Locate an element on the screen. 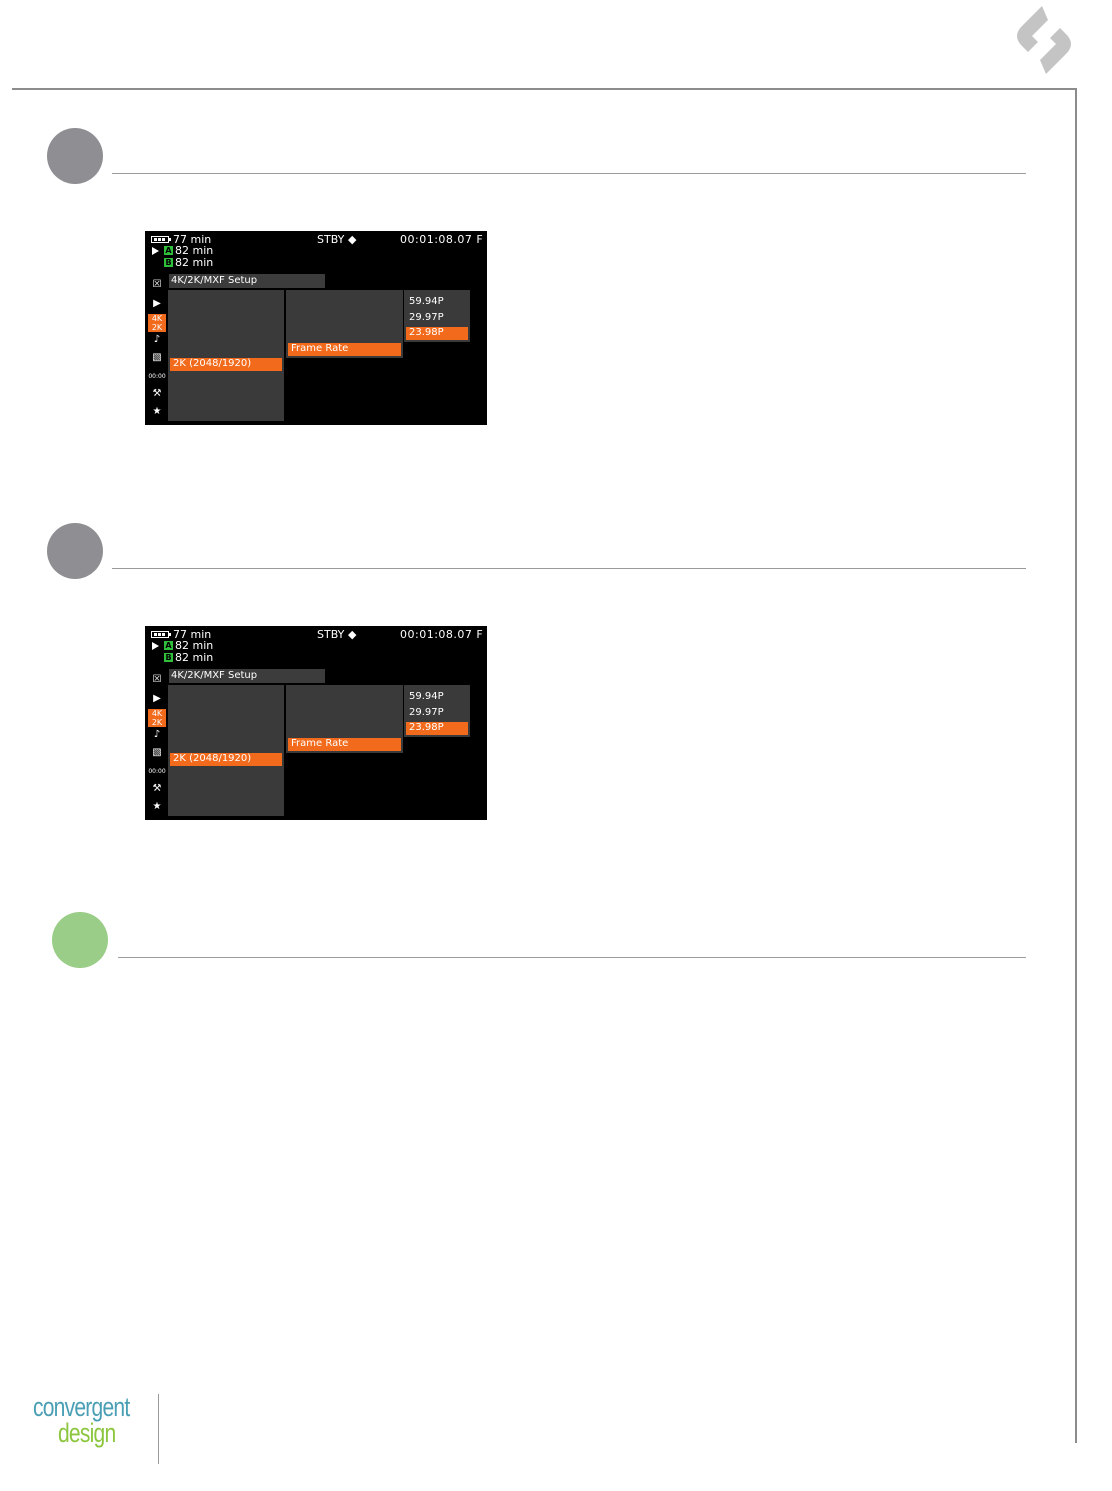 The height and width of the screenshot is (1491, 1112). step-3-rule is located at coordinates (572, 957).